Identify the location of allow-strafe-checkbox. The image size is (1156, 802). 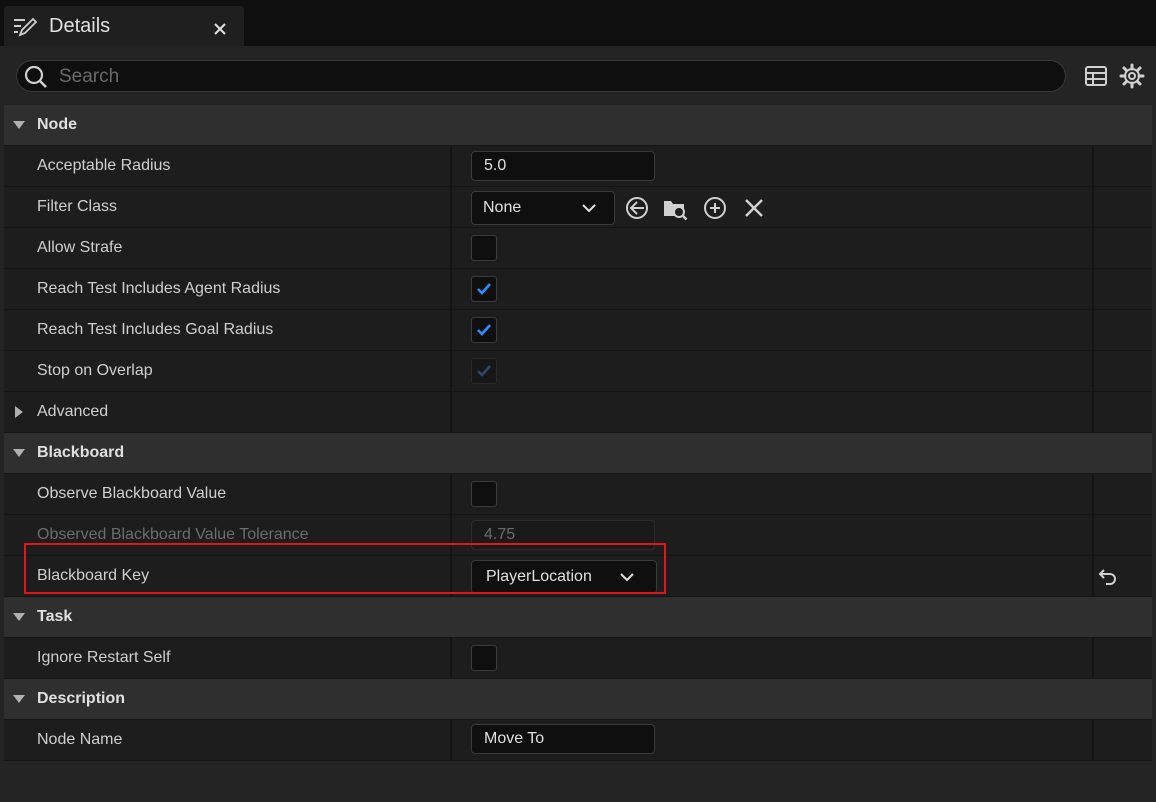
(484, 248).